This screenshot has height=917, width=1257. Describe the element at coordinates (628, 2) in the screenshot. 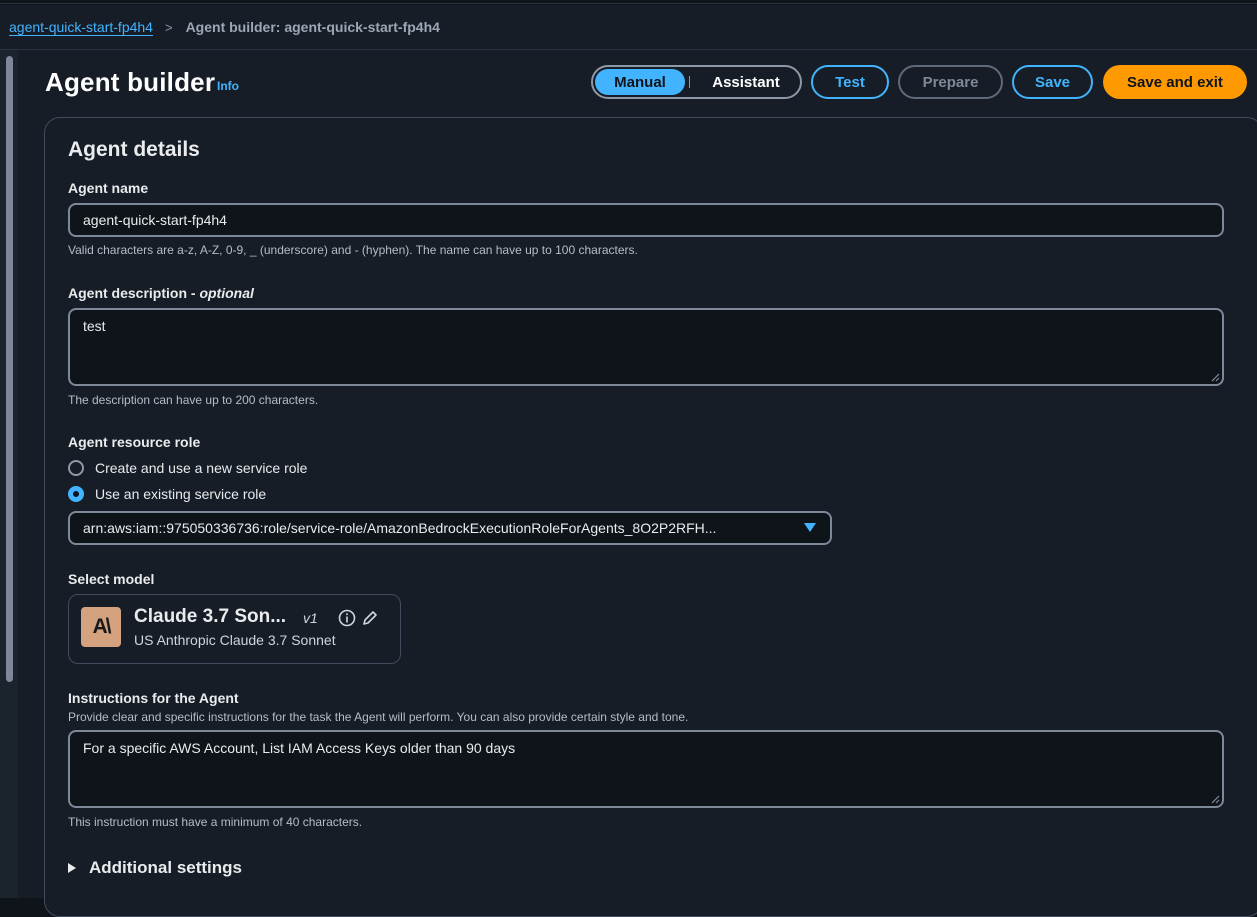

I see `top-edge` at that location.